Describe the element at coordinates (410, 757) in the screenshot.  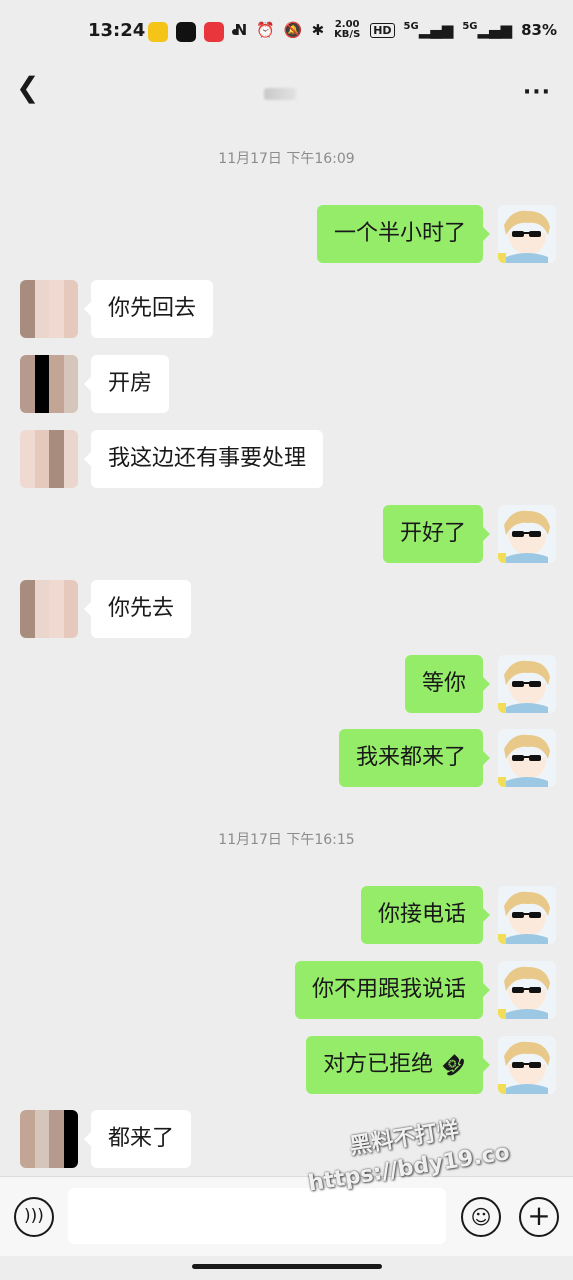
I see `message-text: 我来都来了` at that location.